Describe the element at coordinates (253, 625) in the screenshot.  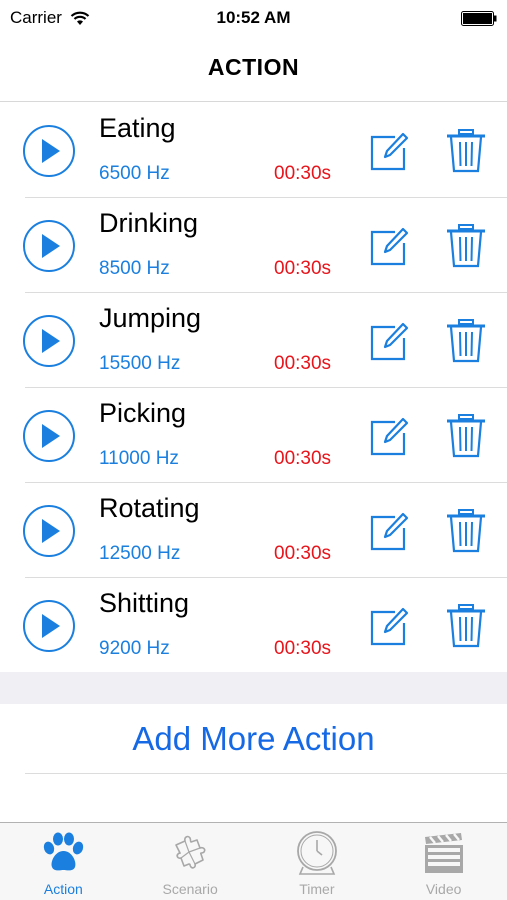
I see `action-row-shitting: Shitting 9200 Hz 00:30s` at that location.